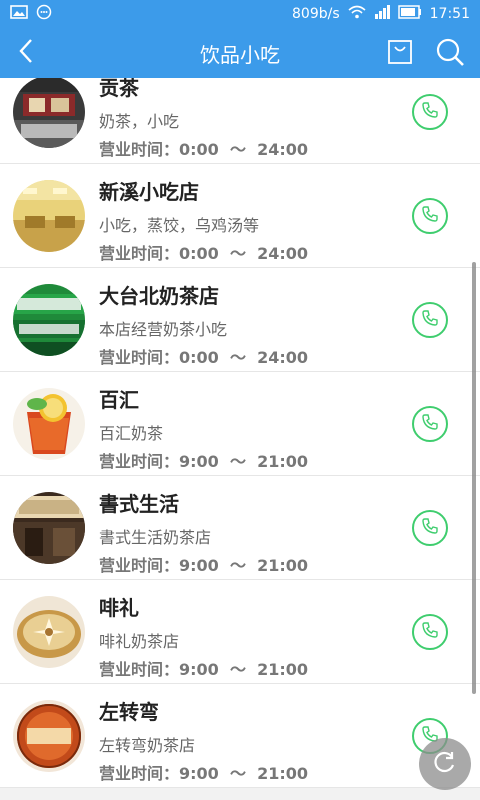  I want to click on status-bar: 809b/s 17:51, so click(240, 14).